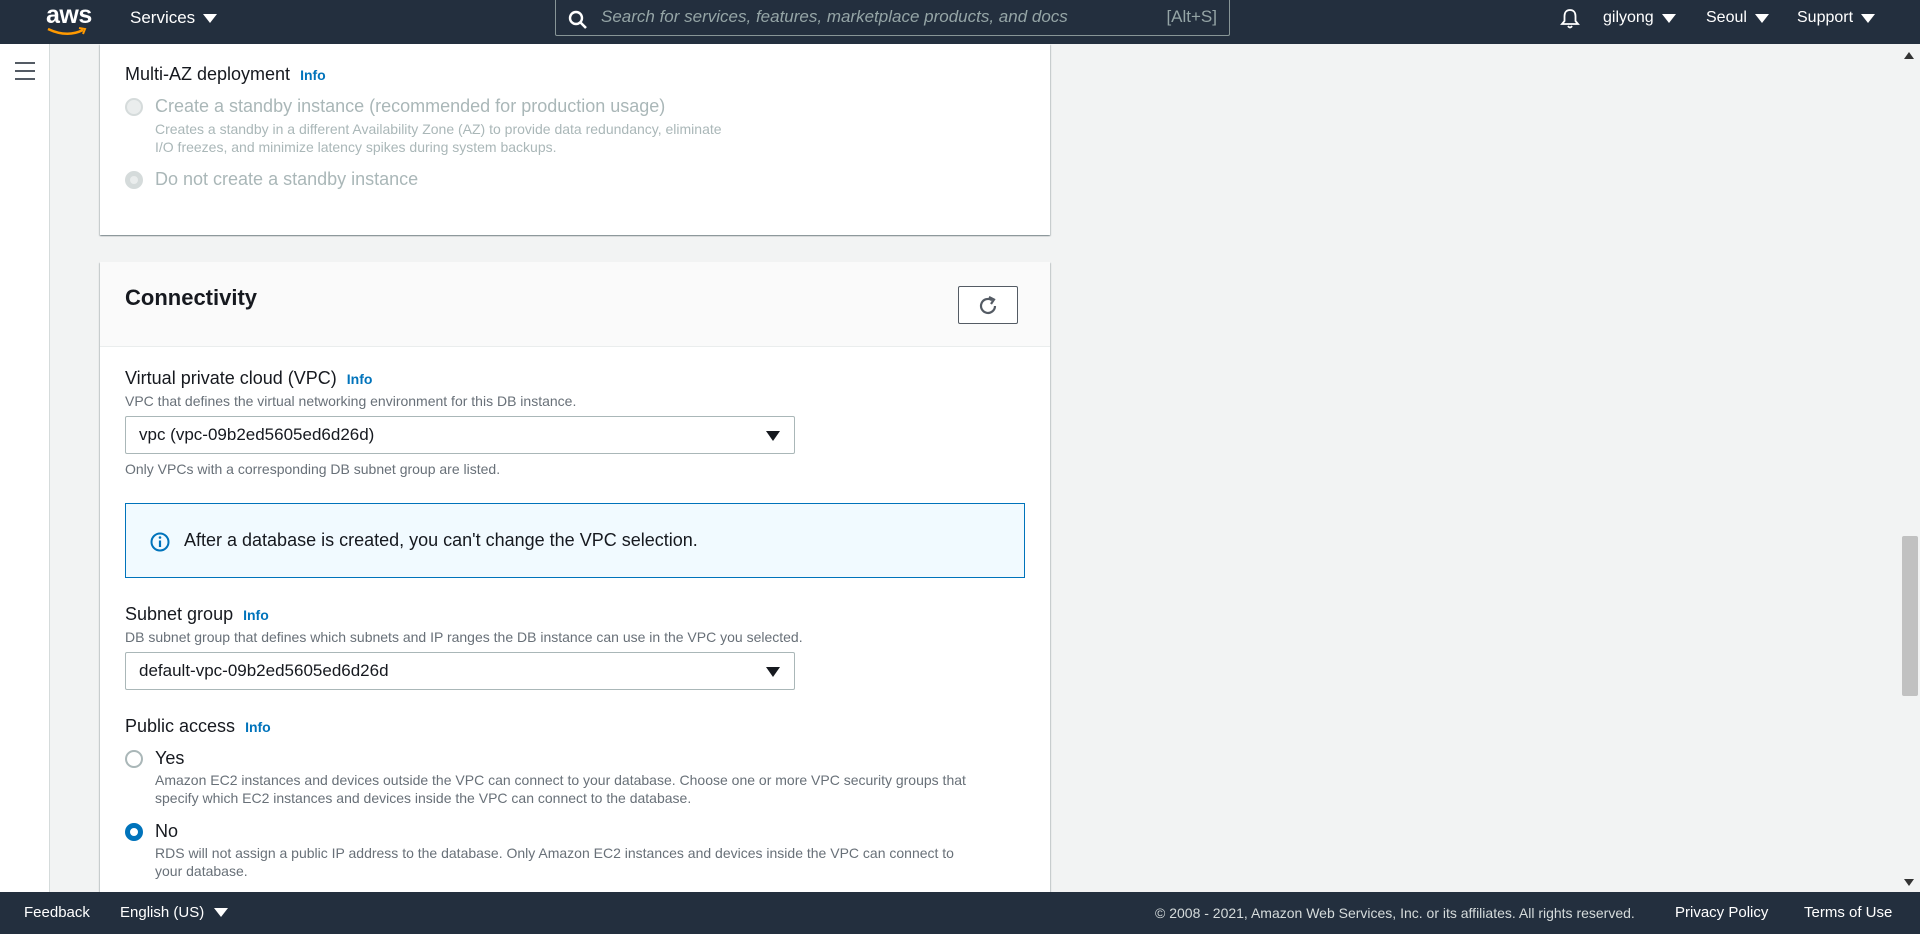 This screenshot has height=934, width=1920. Describe the element at coordinates (1910, 616) in the screenshot. I see `scrollbar-thumb` at that location.